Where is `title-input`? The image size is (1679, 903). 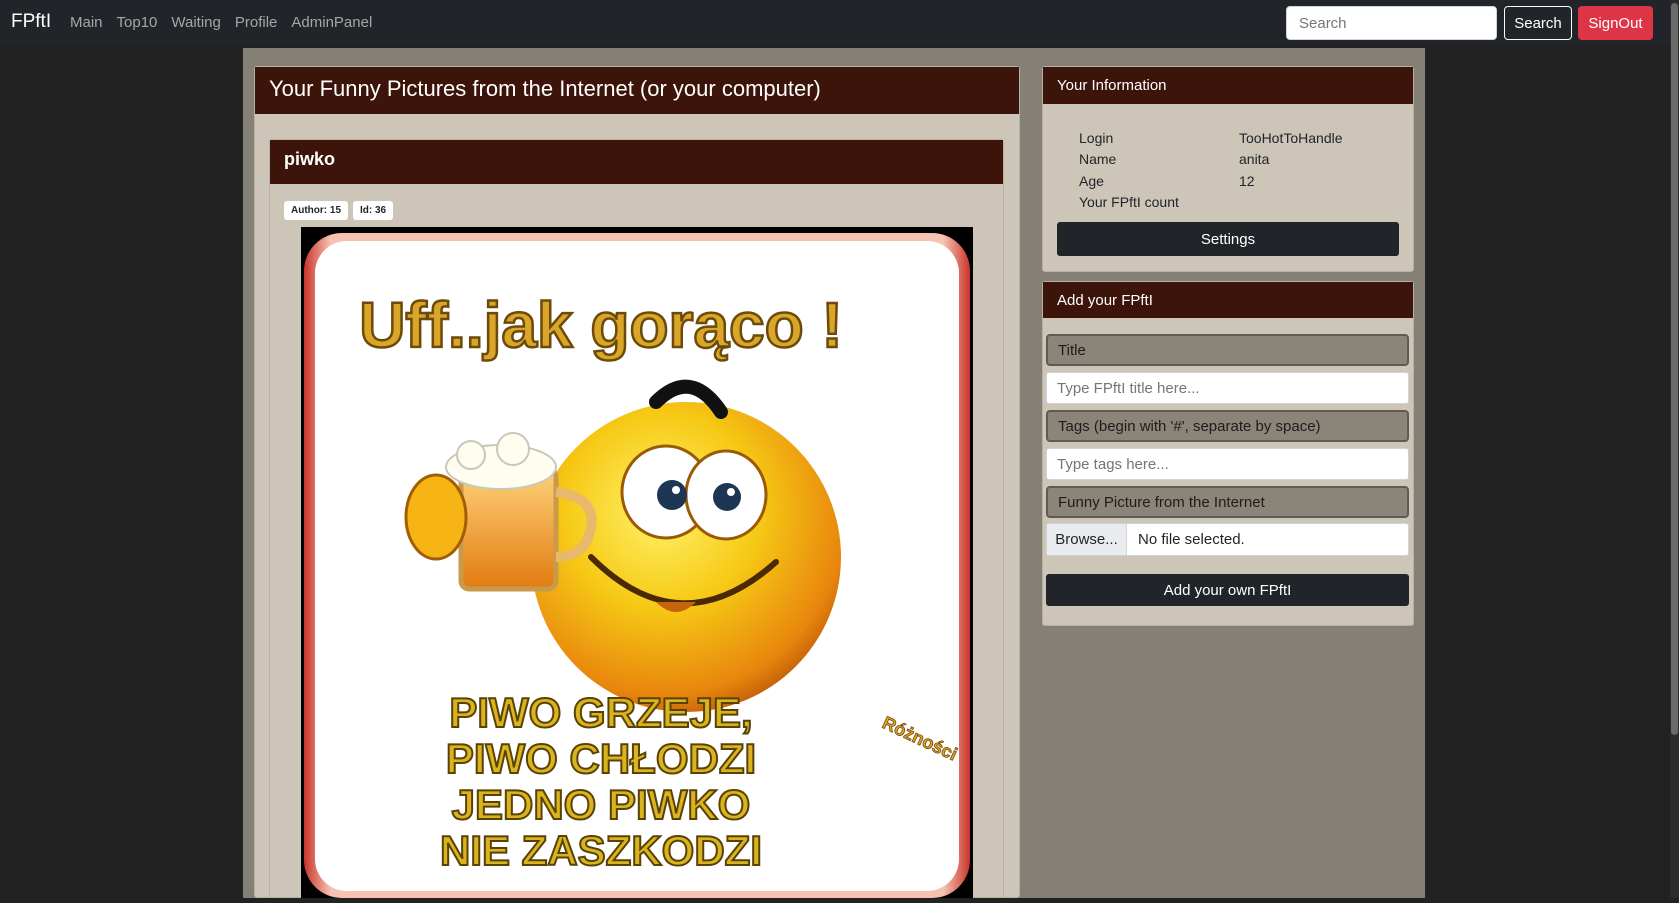 title-input is located at coordinates (1227, 388).